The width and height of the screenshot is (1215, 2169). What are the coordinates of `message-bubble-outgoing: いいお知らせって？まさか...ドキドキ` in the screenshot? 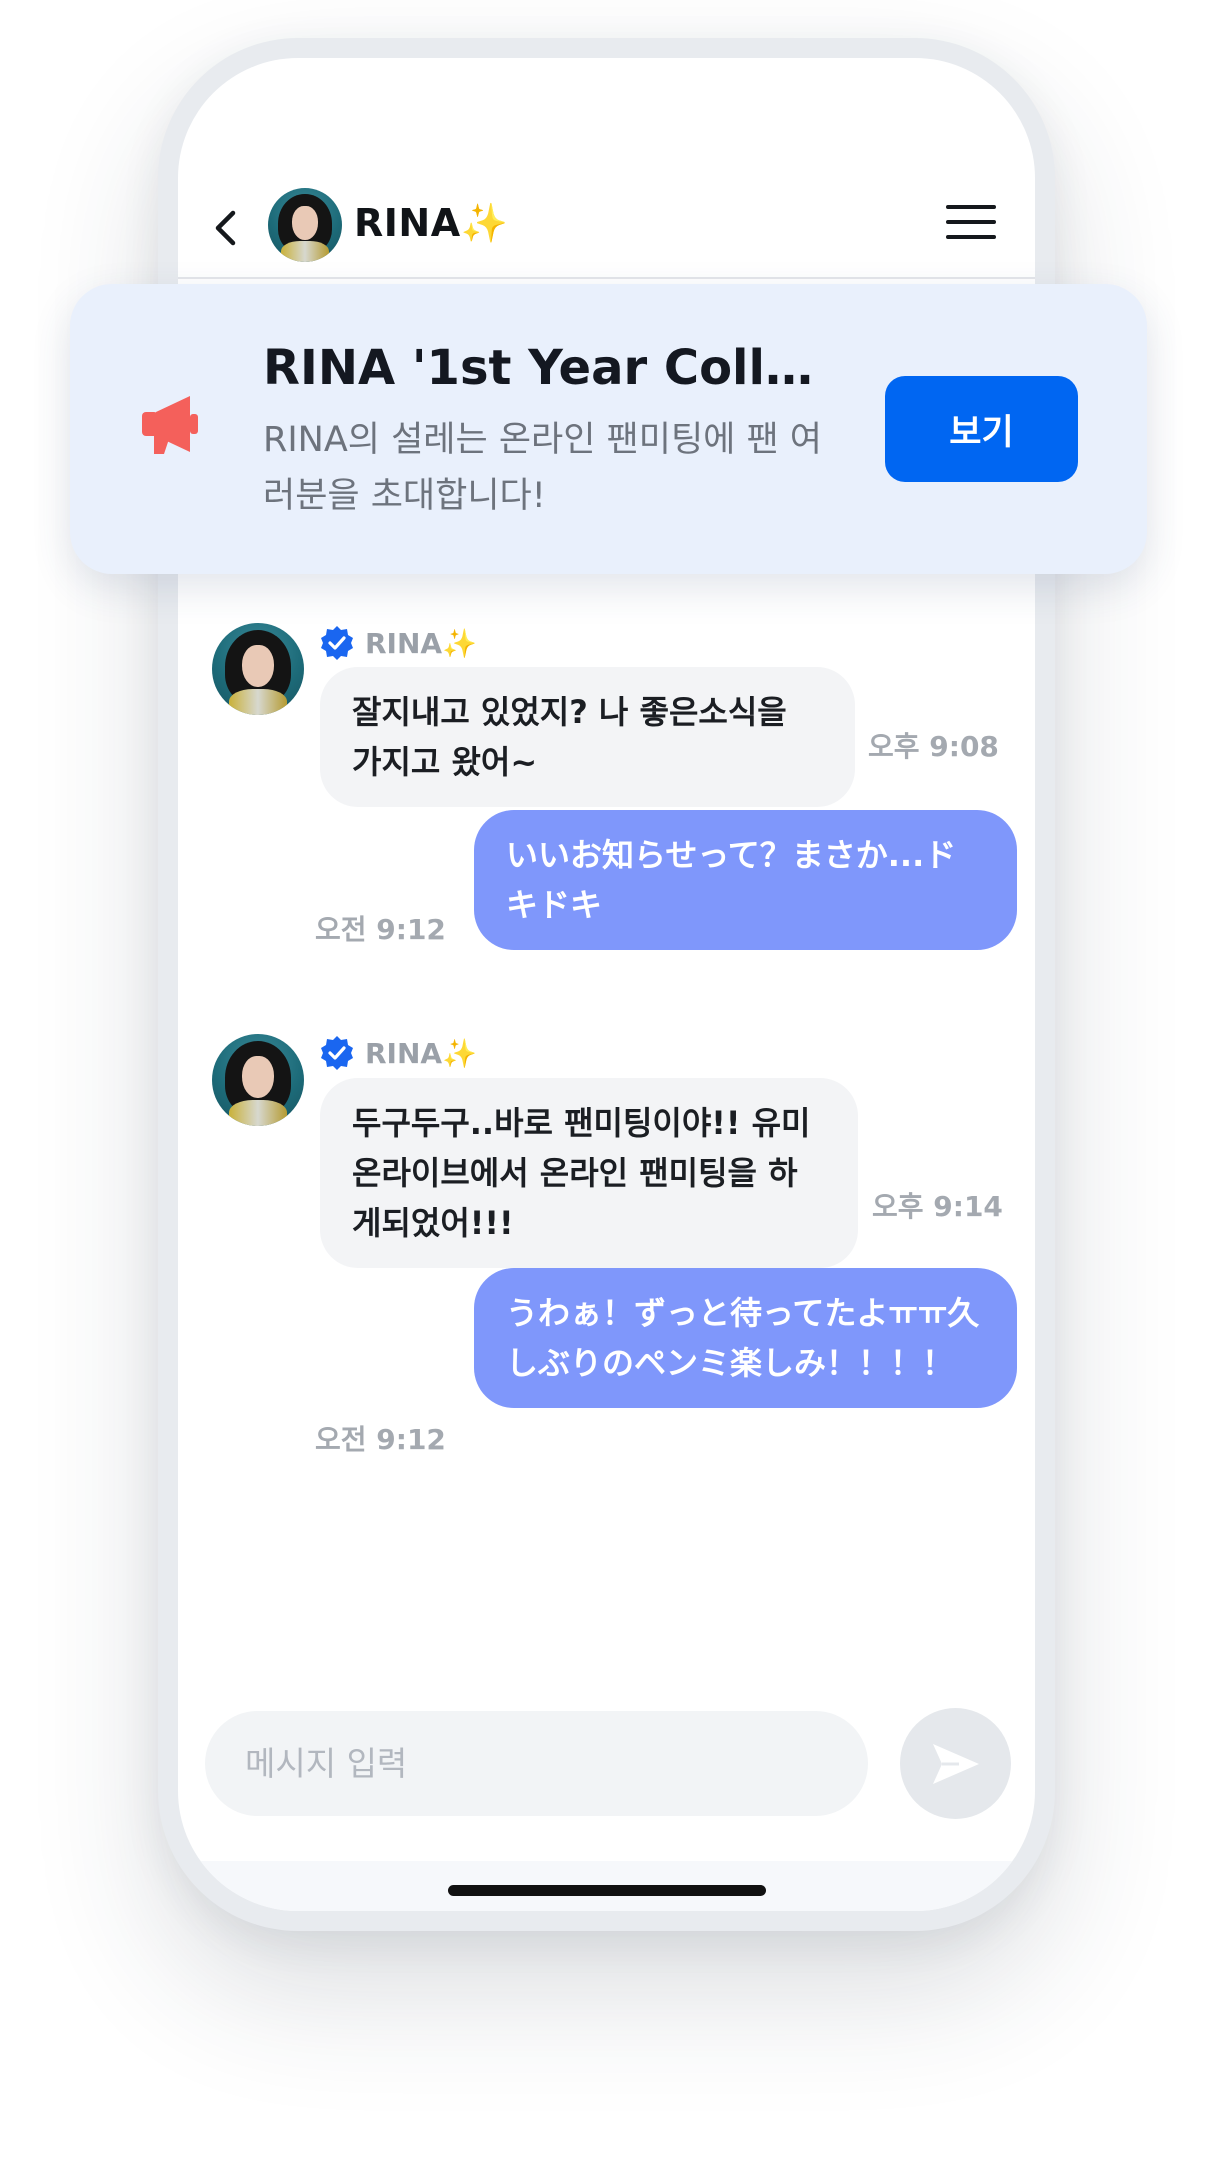 It's located at (745, 880).